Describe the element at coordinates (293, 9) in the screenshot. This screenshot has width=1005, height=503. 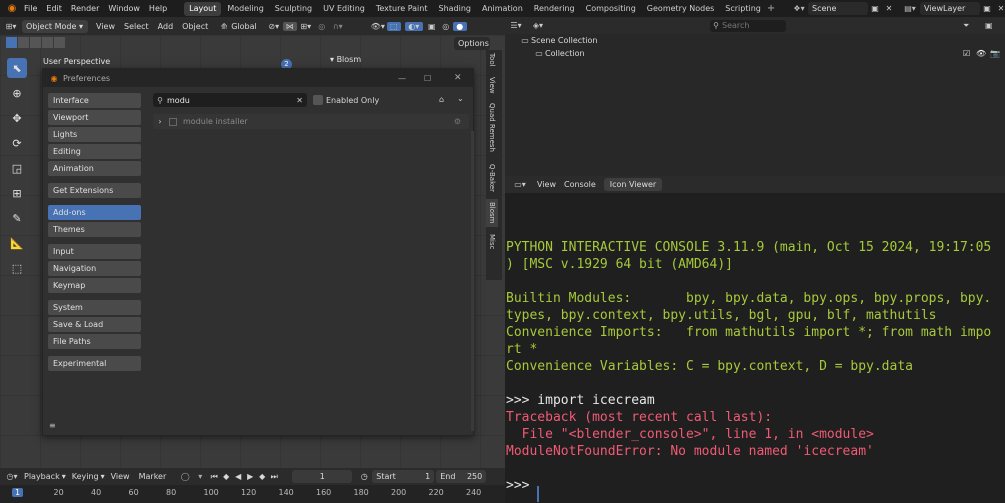
I see `tab-sculpting: Sculpting` at that location.